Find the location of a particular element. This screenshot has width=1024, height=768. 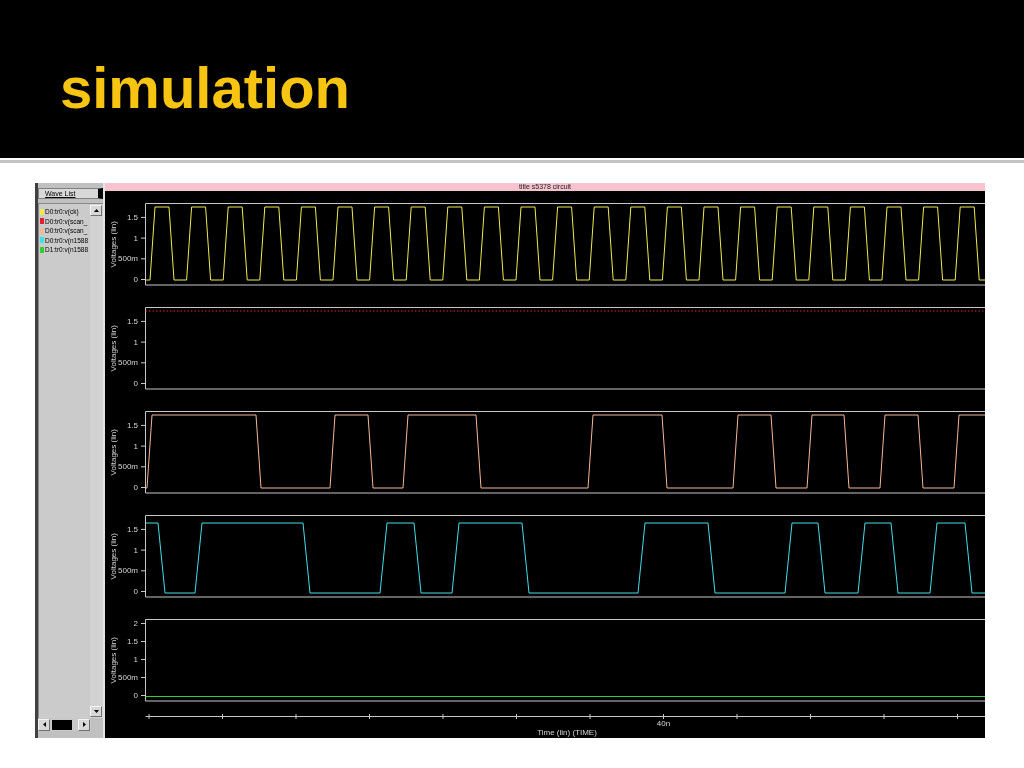

horizontal-scrollbar is located at coordinates (64, 724).